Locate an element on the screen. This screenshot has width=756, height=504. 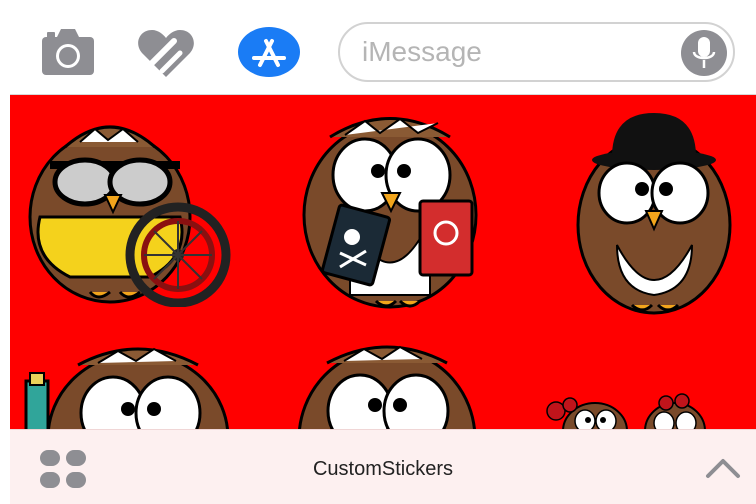
digital-touch-button is located at coordinates (166, 53).